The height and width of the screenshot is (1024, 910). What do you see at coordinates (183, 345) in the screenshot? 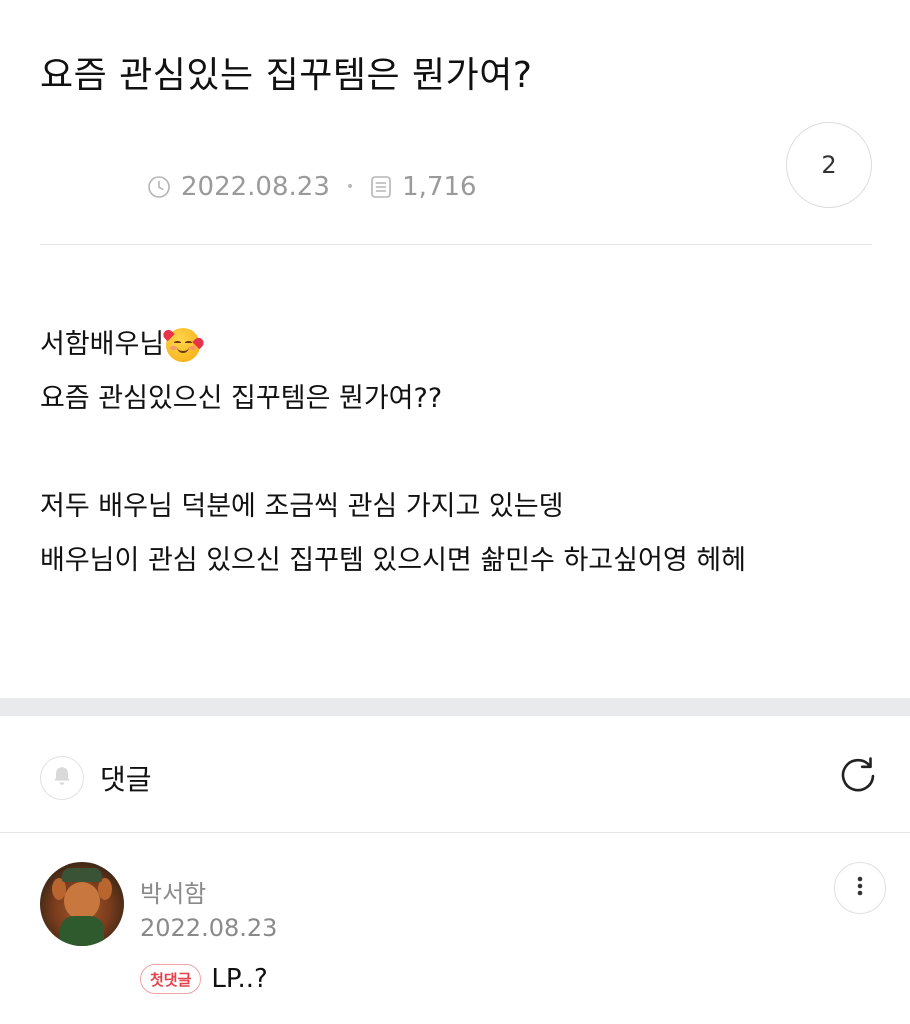
I see `smiling-face-with-hearts-icon` at bounding box center [183, 345].